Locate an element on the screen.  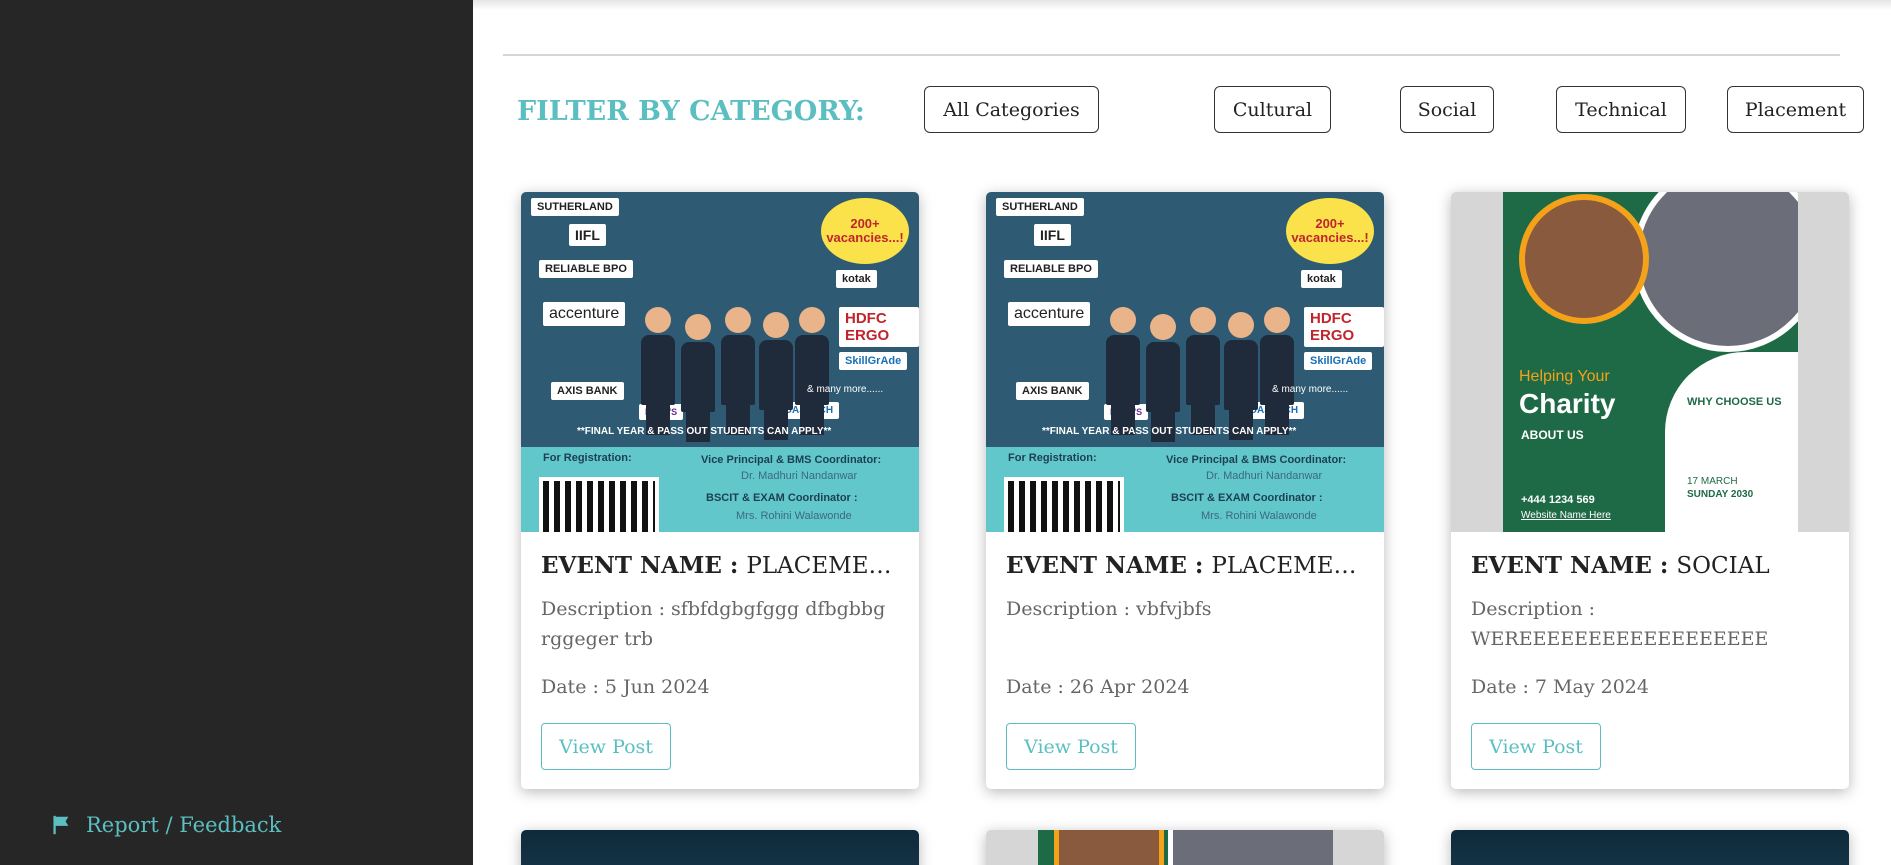
filter-placement-button: Placement is located at coordinates (1795, 109).